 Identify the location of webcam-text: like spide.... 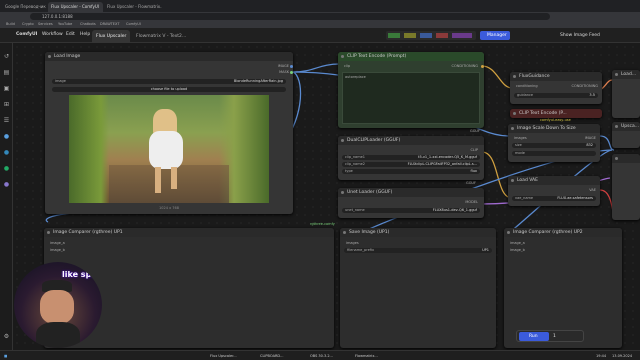
(82, 274).